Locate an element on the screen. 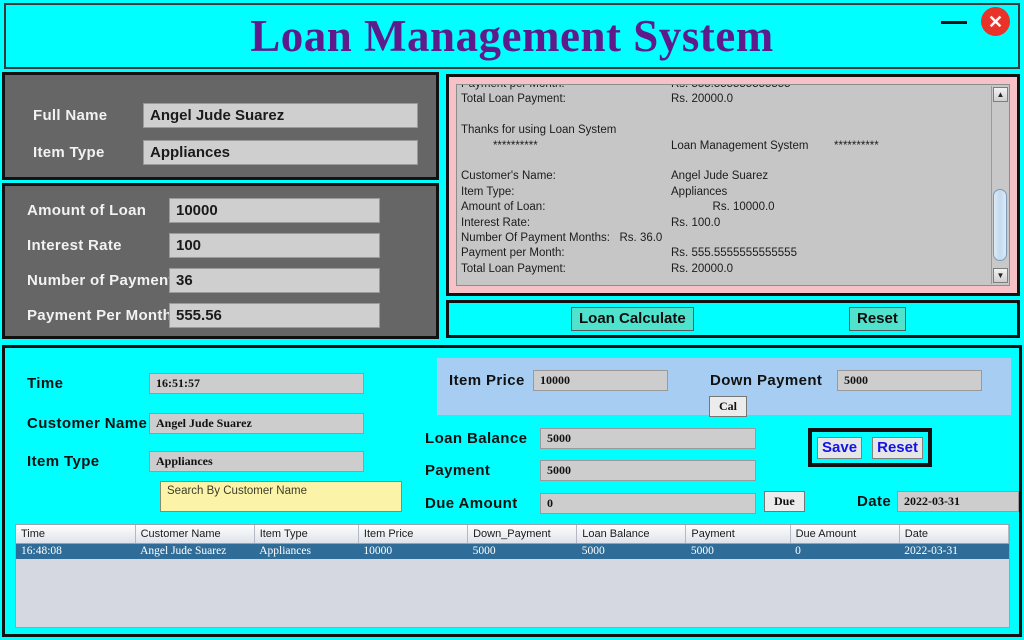 The height and width of the screenshot is (640, 1024). summary-line-value: Appliances is located at coordinates (699, 191).